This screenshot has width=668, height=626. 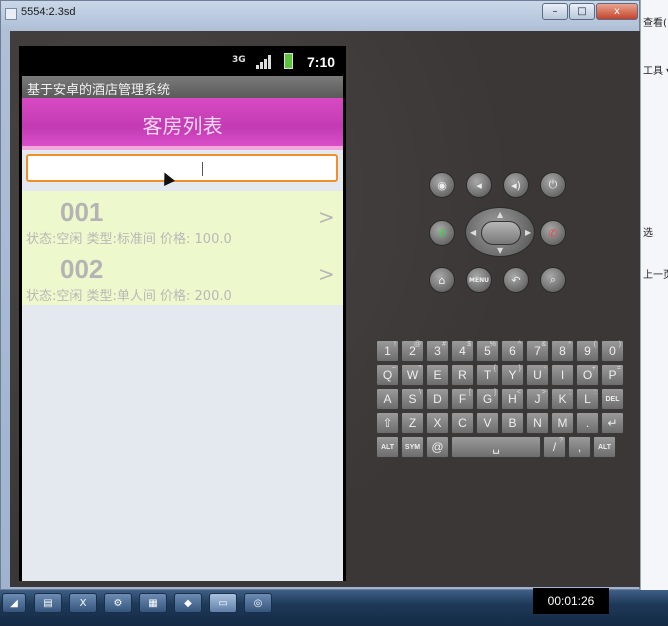 I want to click on key-row1-4: 5%, so click(x=487, y=351).